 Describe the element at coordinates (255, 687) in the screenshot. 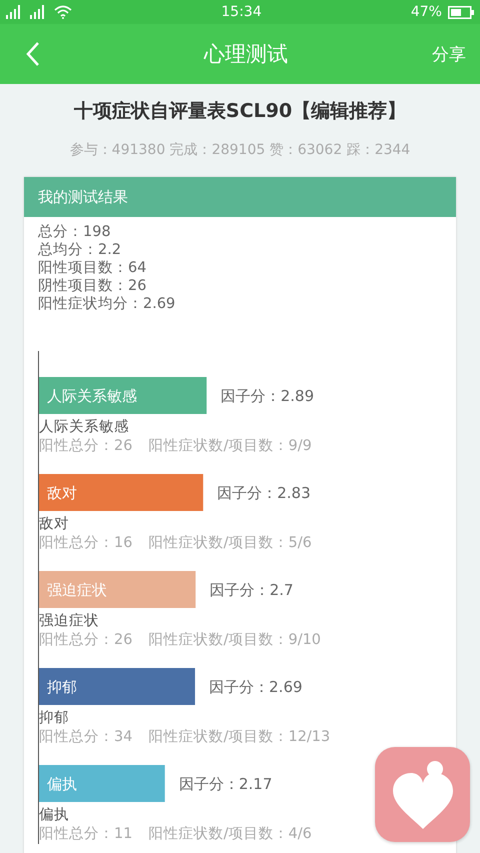

I see `factor-score: 因子分：2.69` at that location.